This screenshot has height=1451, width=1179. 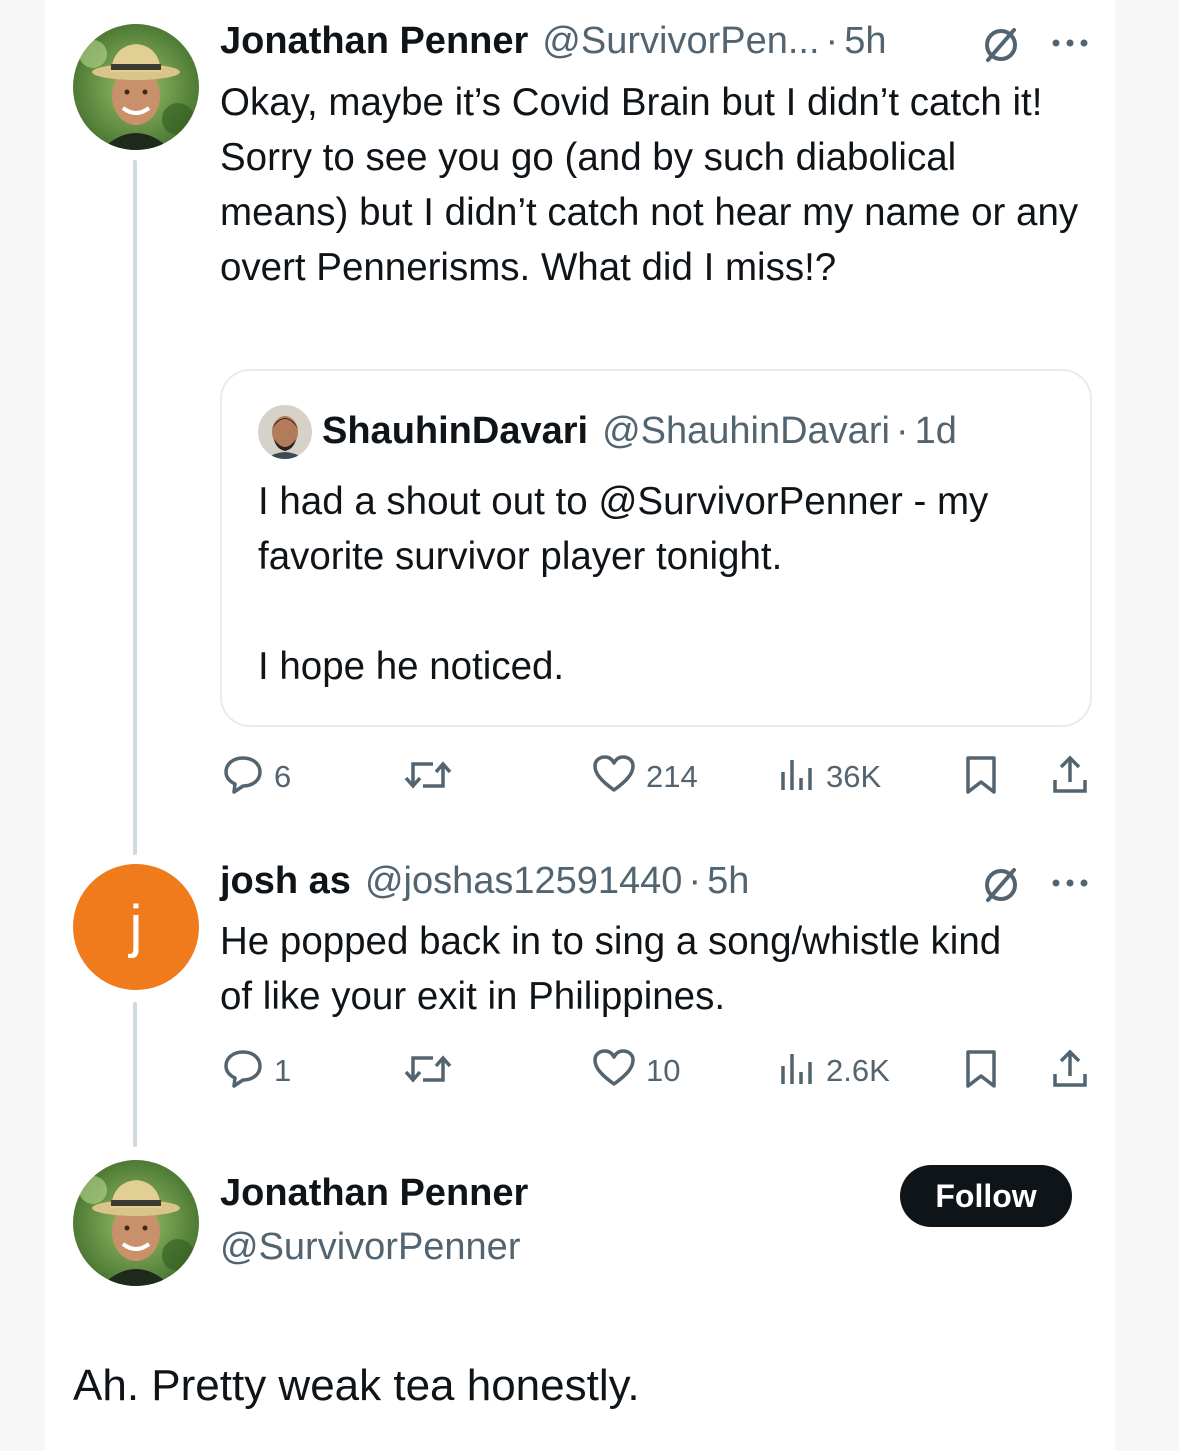 What do you see at coordinates (672, 776) in the screenshot?
I see `like-count: 214` at bounding box center [672, 776].